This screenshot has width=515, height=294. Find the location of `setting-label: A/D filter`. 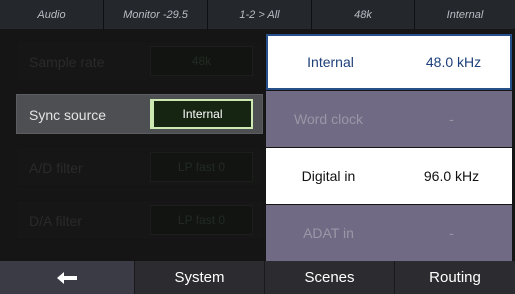

setting-label: A/D filter is located at coordinates (56, 168).